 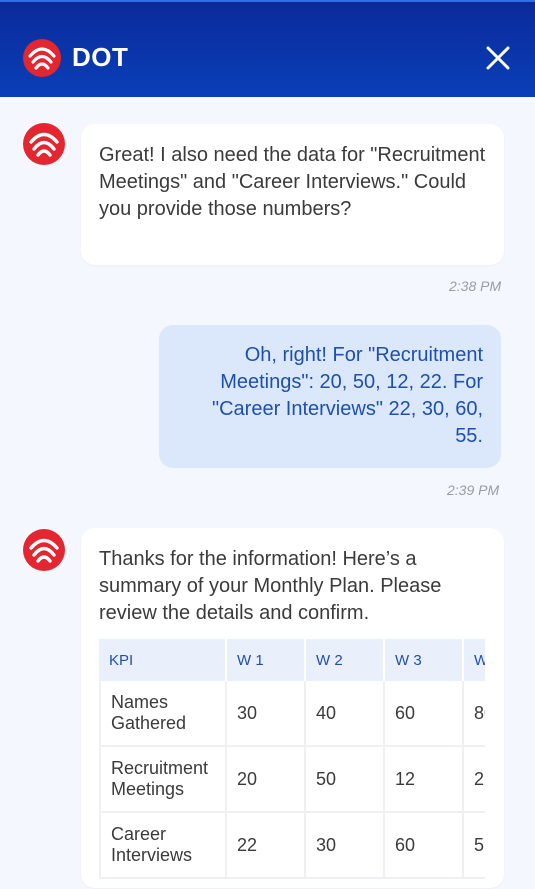 What do you see at coordinates (266, 780) in the screenshot?
I see `value-cell: 20` at bounding box center [266, 780].